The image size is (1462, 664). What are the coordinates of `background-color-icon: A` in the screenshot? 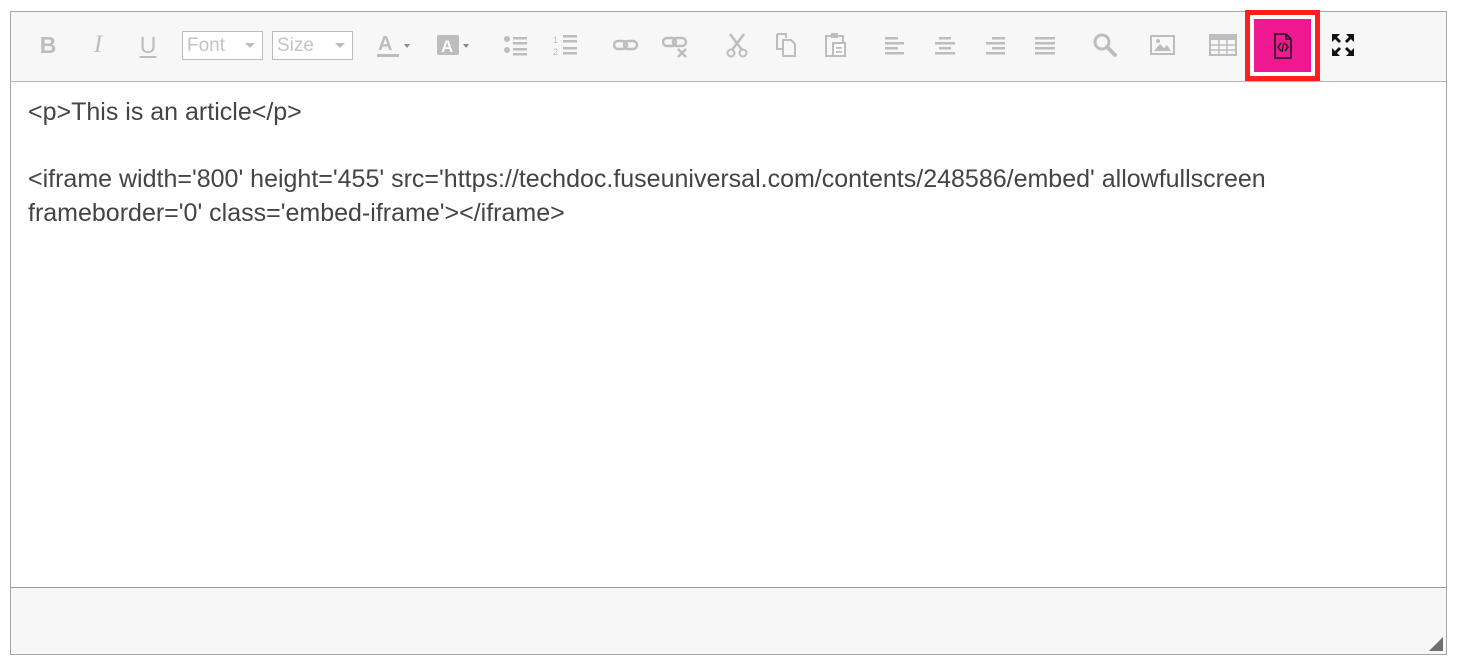 It's located at (453, 45).